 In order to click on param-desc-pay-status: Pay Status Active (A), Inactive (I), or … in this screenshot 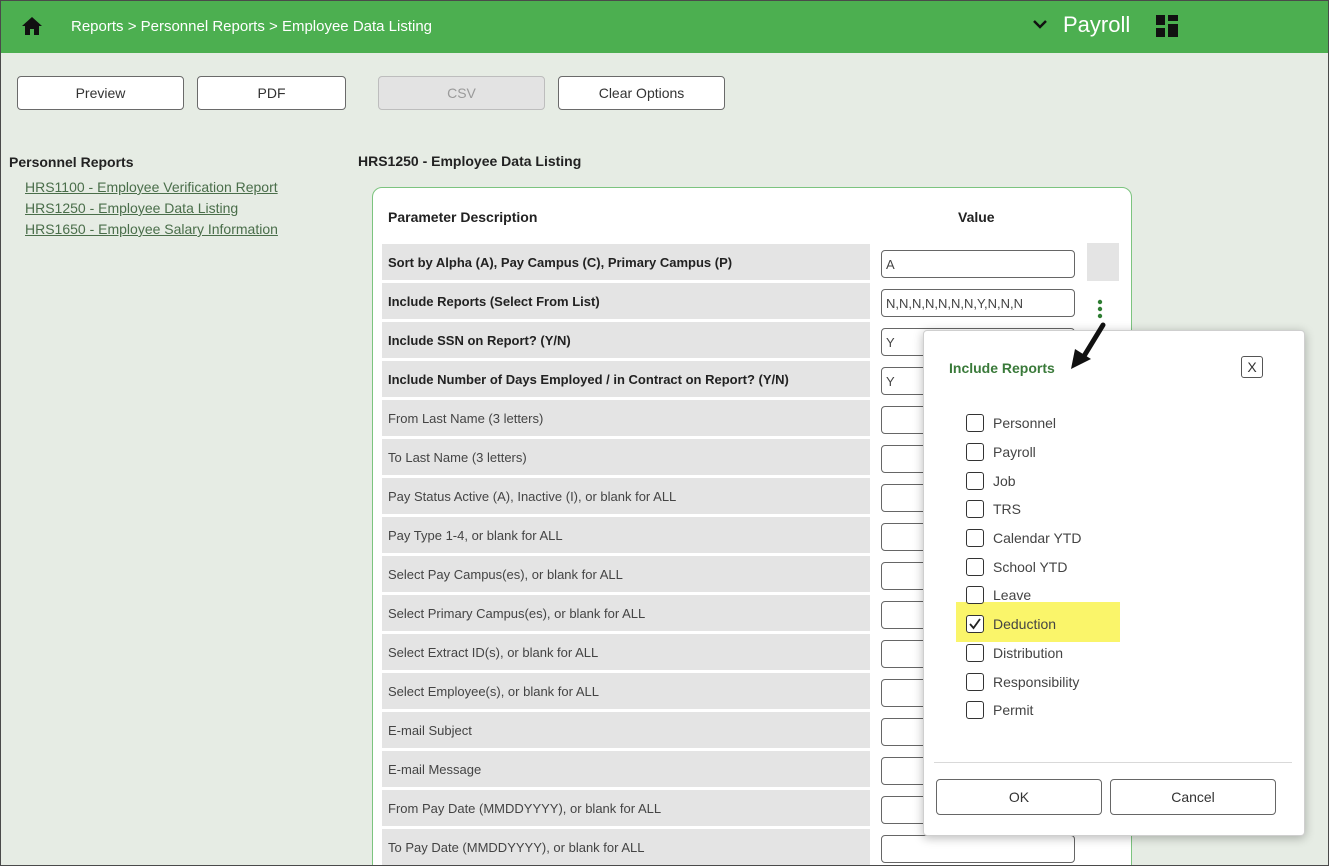, I will do `click(626, 496)`.